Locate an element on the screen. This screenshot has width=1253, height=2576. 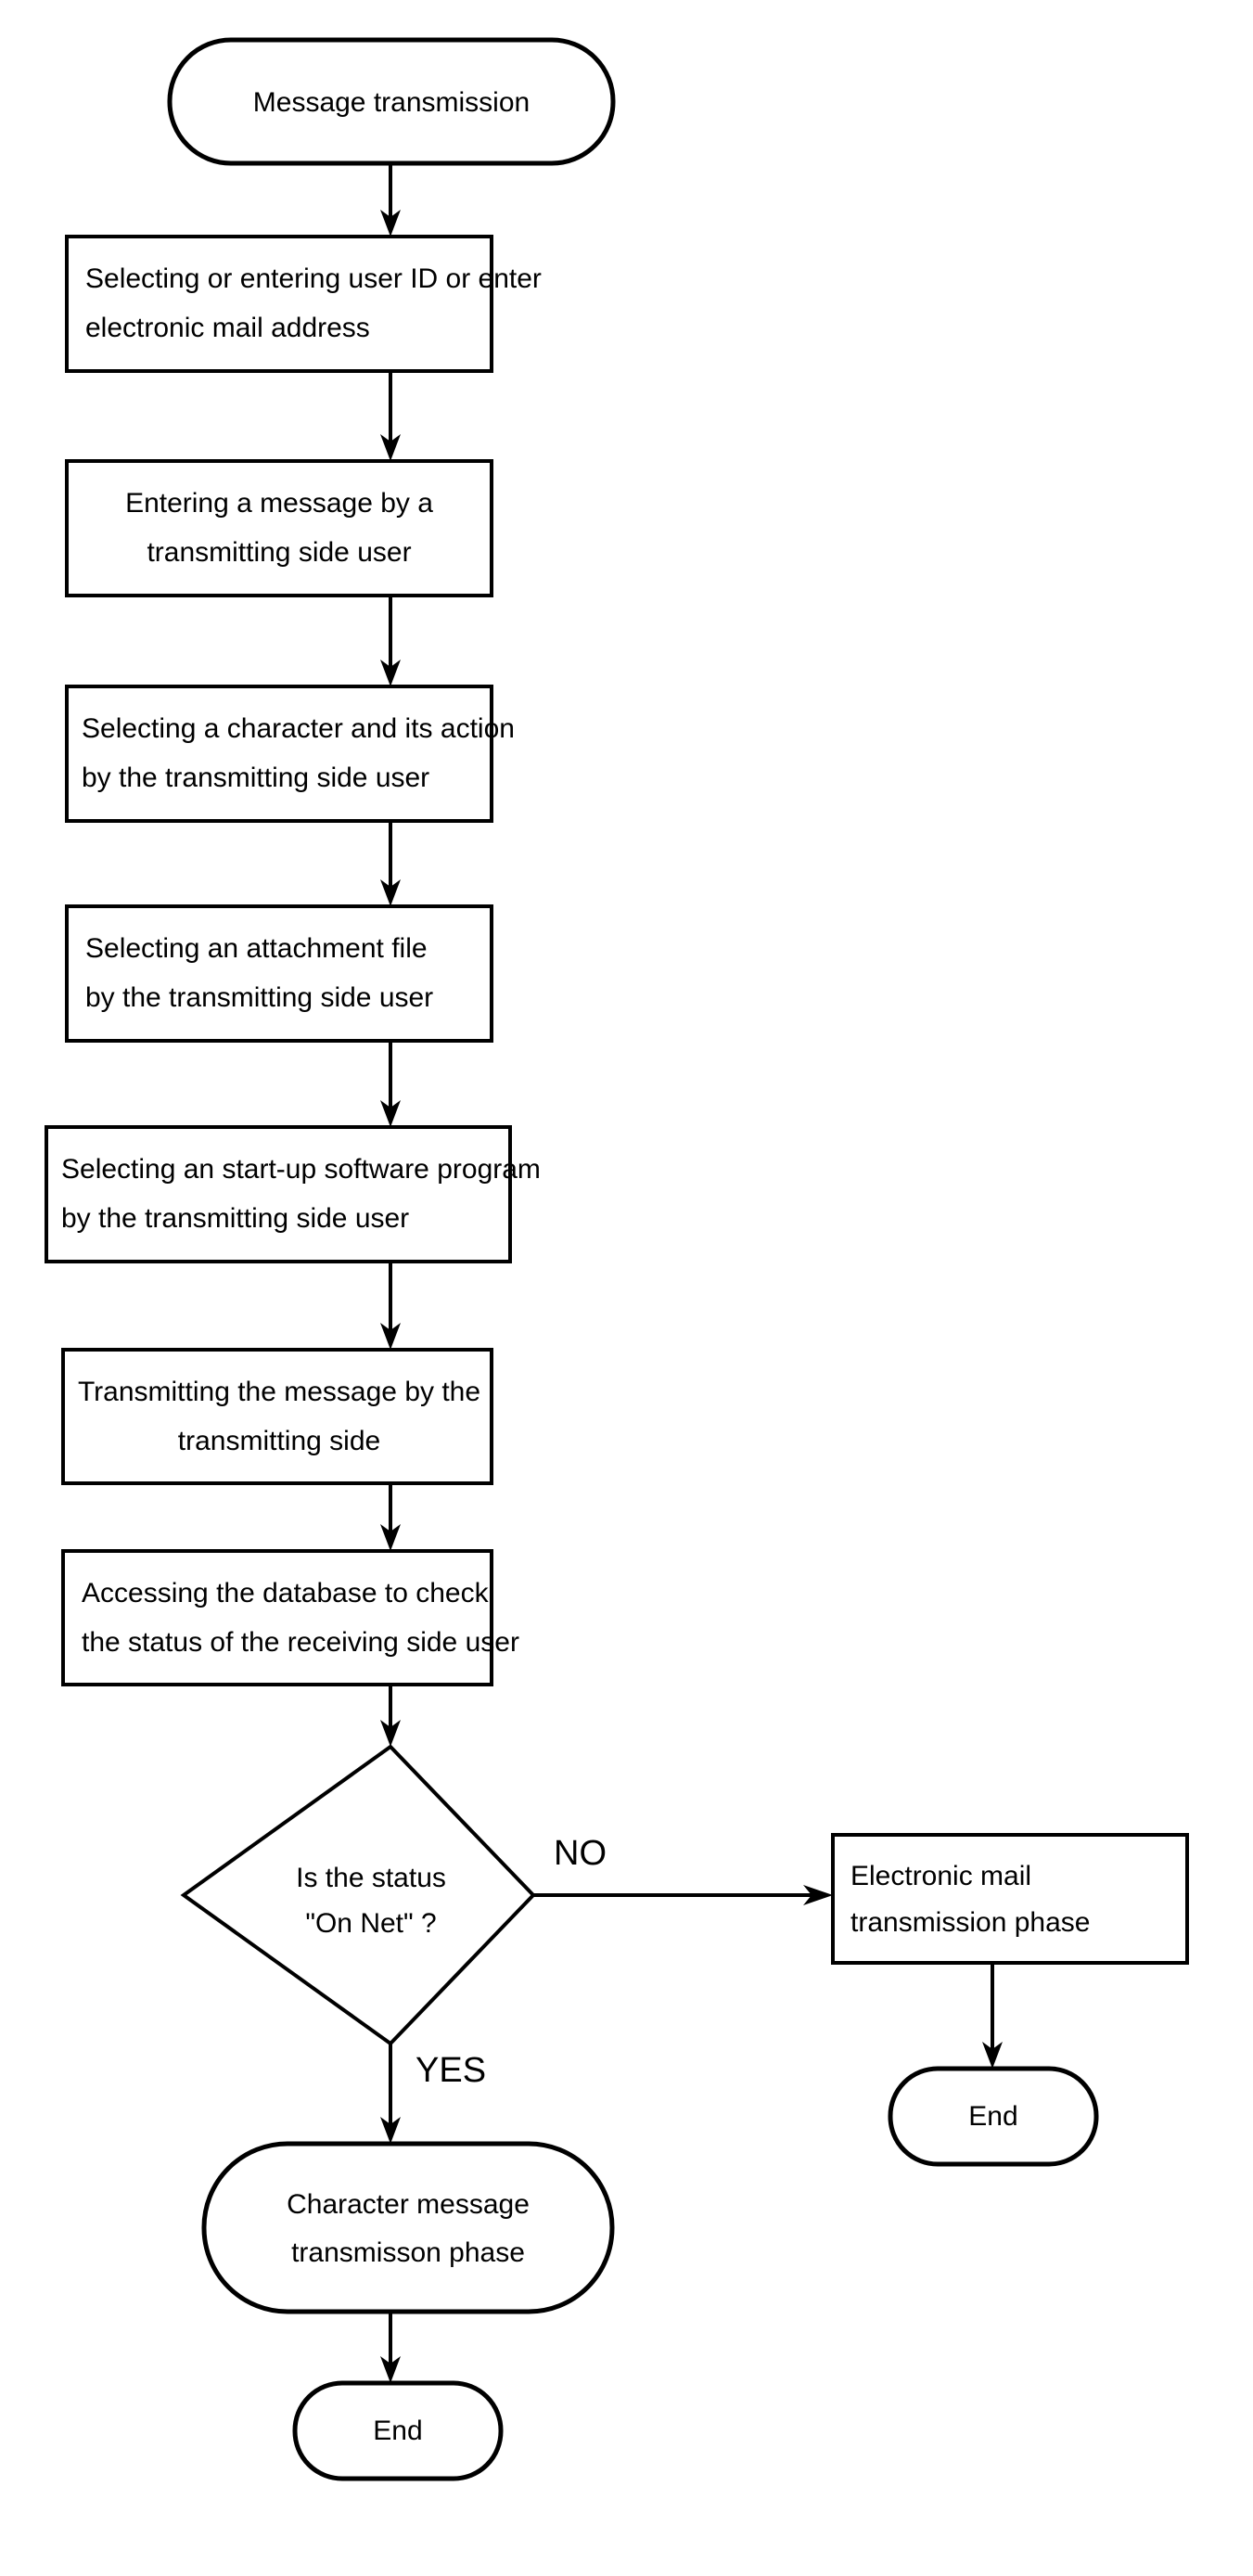
email-phase-label-line2: transmission phase is located at coordinates (970, 1922).